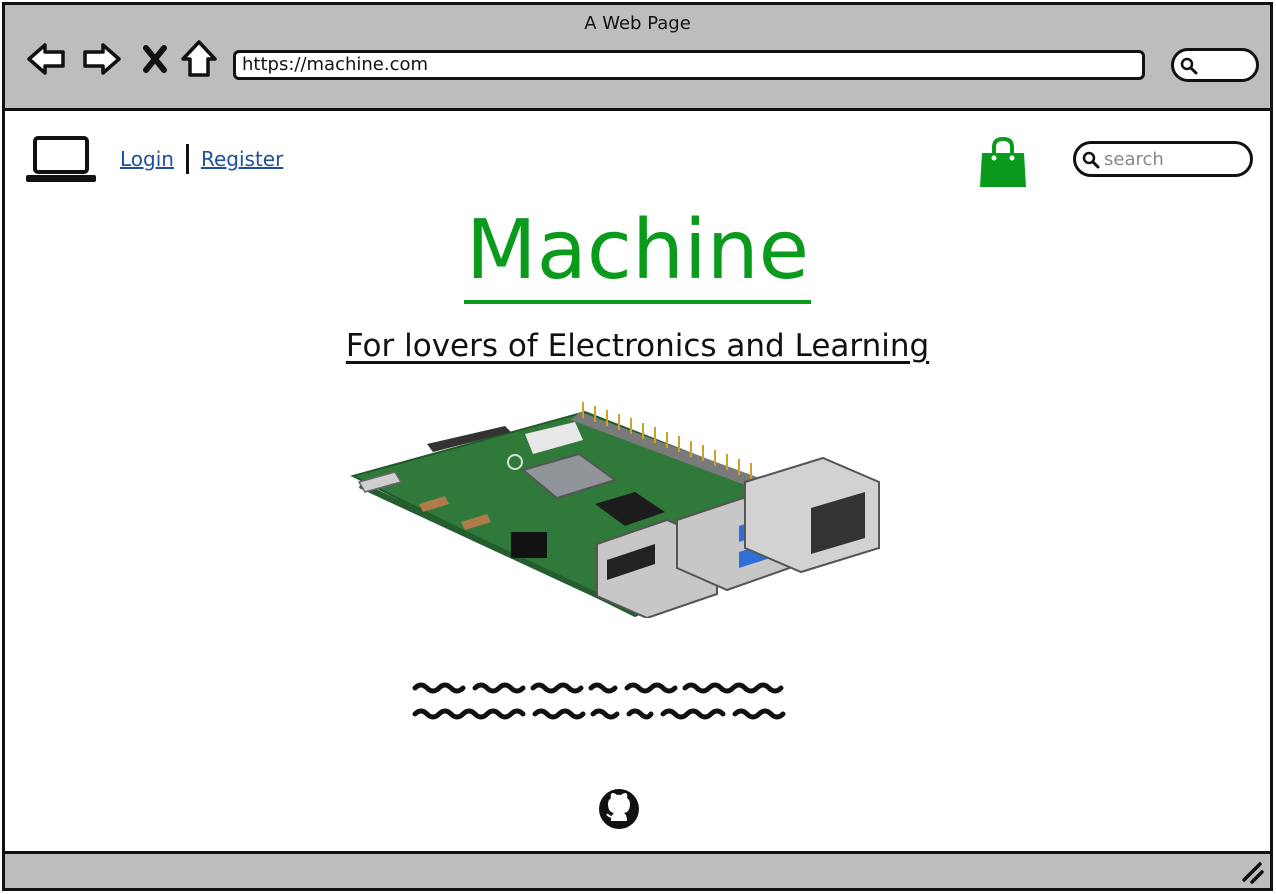 This screenshot has height=894, width=1276. I want to click on login-link: Login, so click(147, 159).